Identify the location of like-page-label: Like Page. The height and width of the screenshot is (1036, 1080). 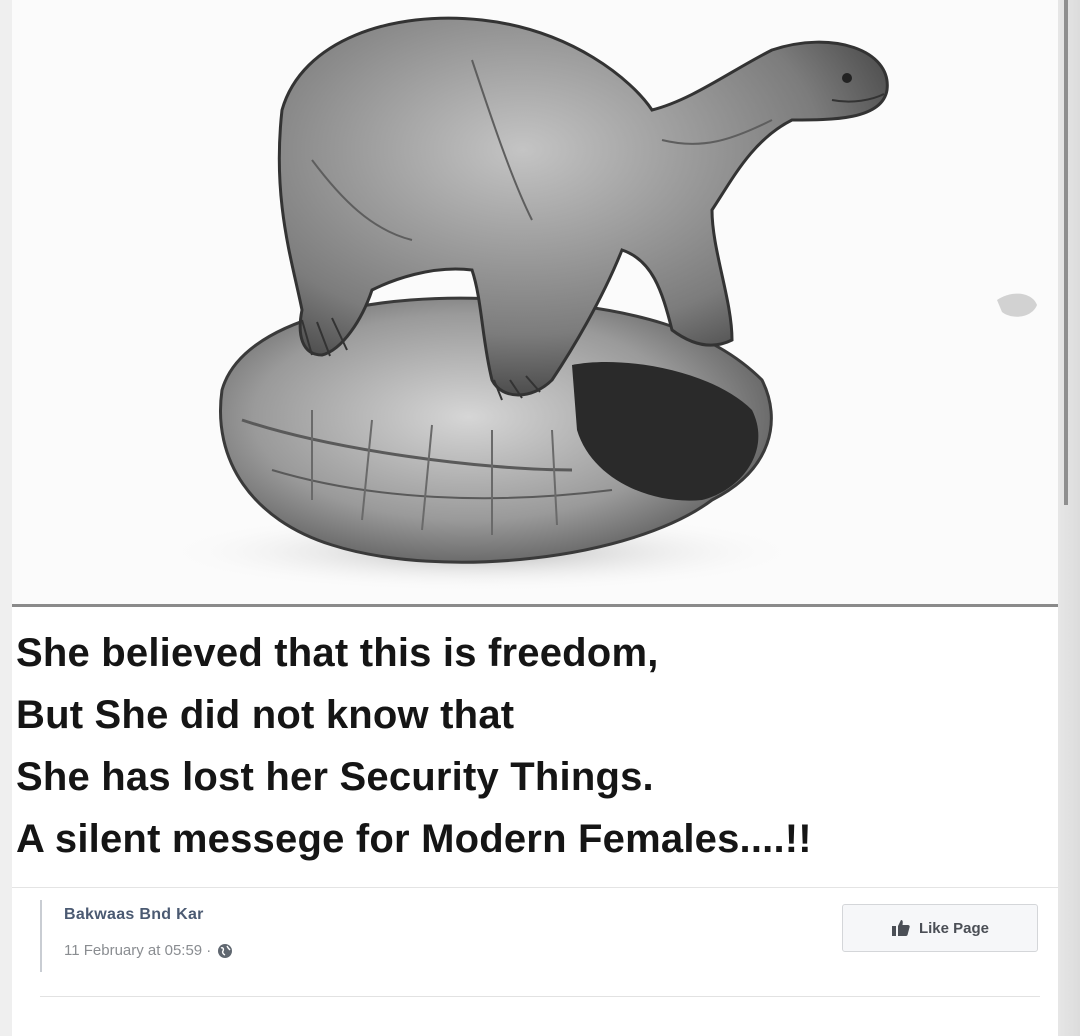
(954, 928).